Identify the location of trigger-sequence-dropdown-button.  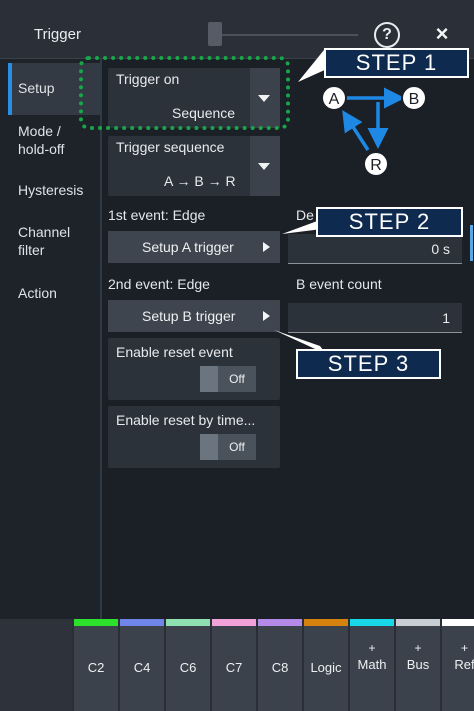
(265, 166).